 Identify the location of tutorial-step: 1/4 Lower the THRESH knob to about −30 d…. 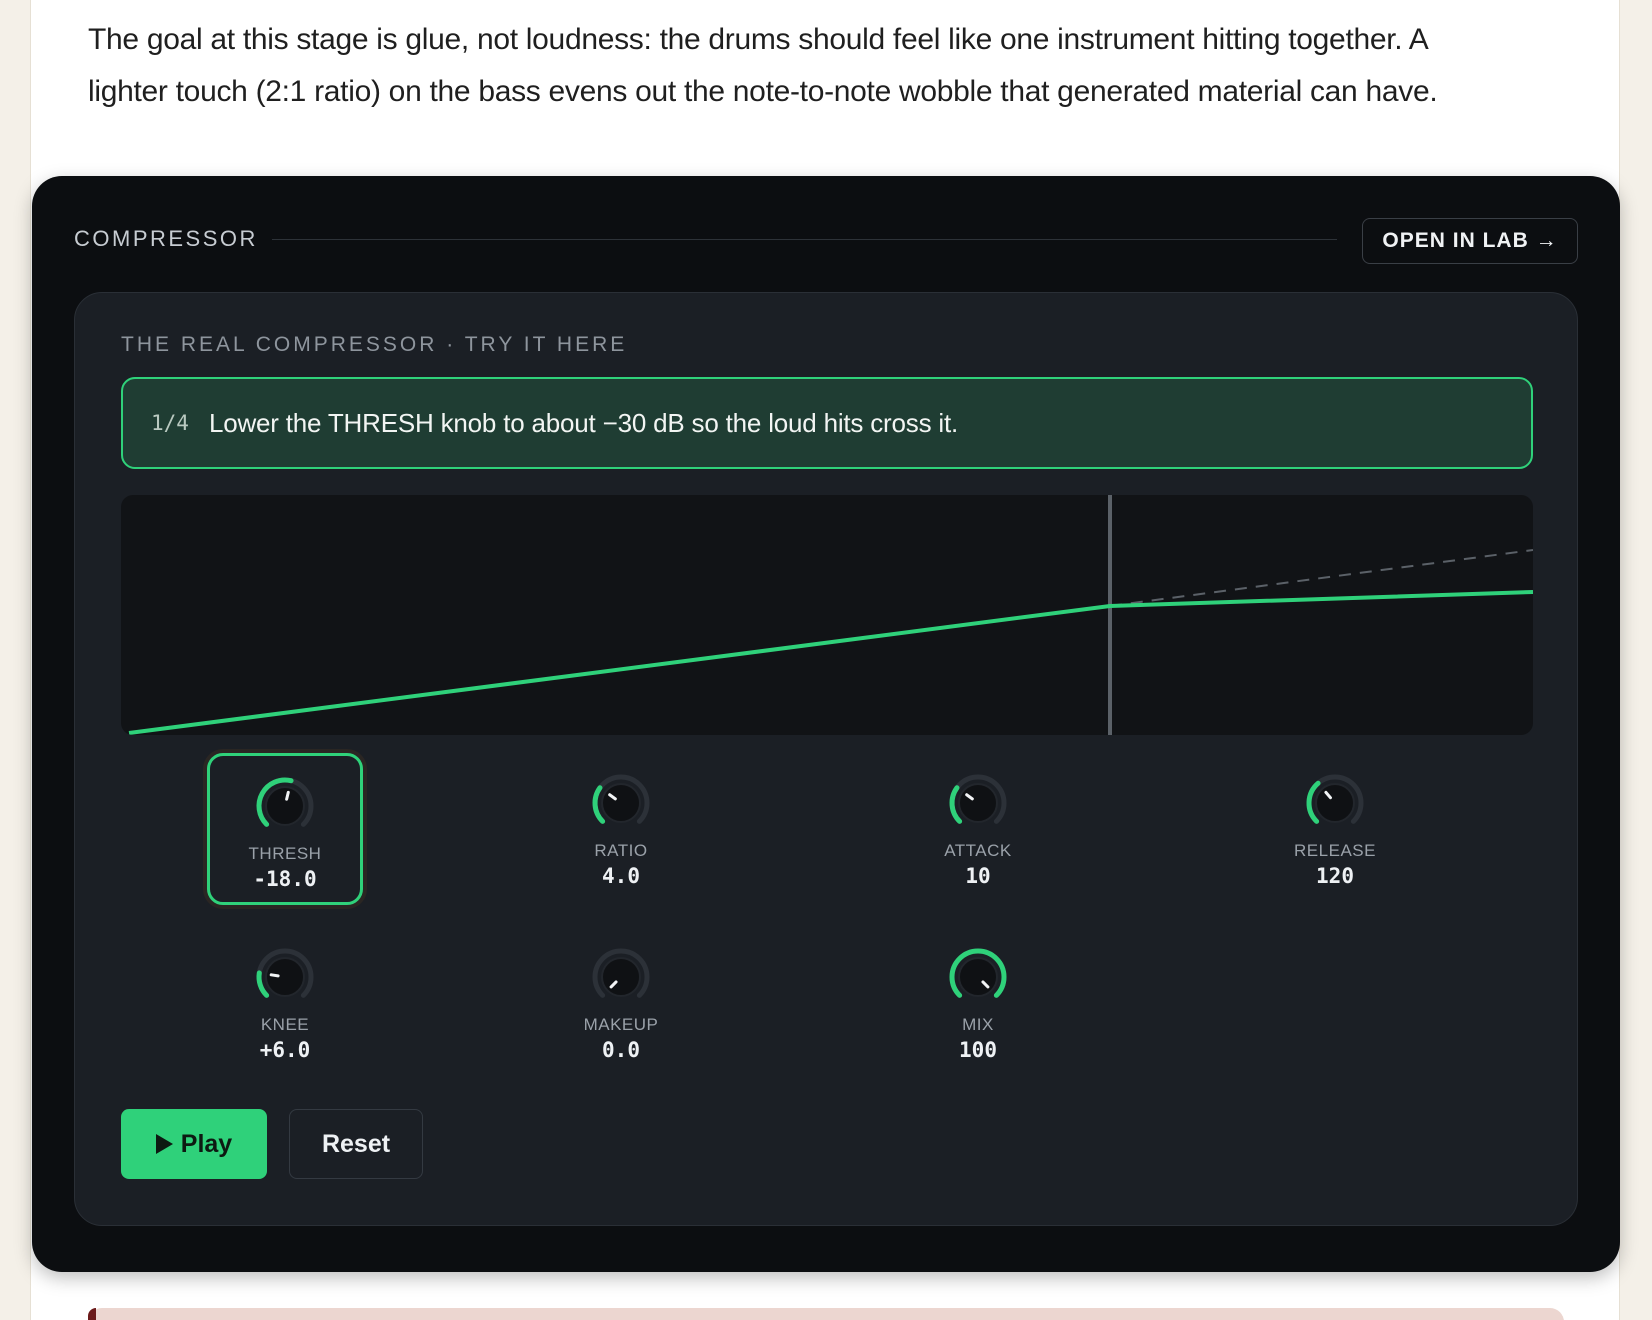
(827, 423).